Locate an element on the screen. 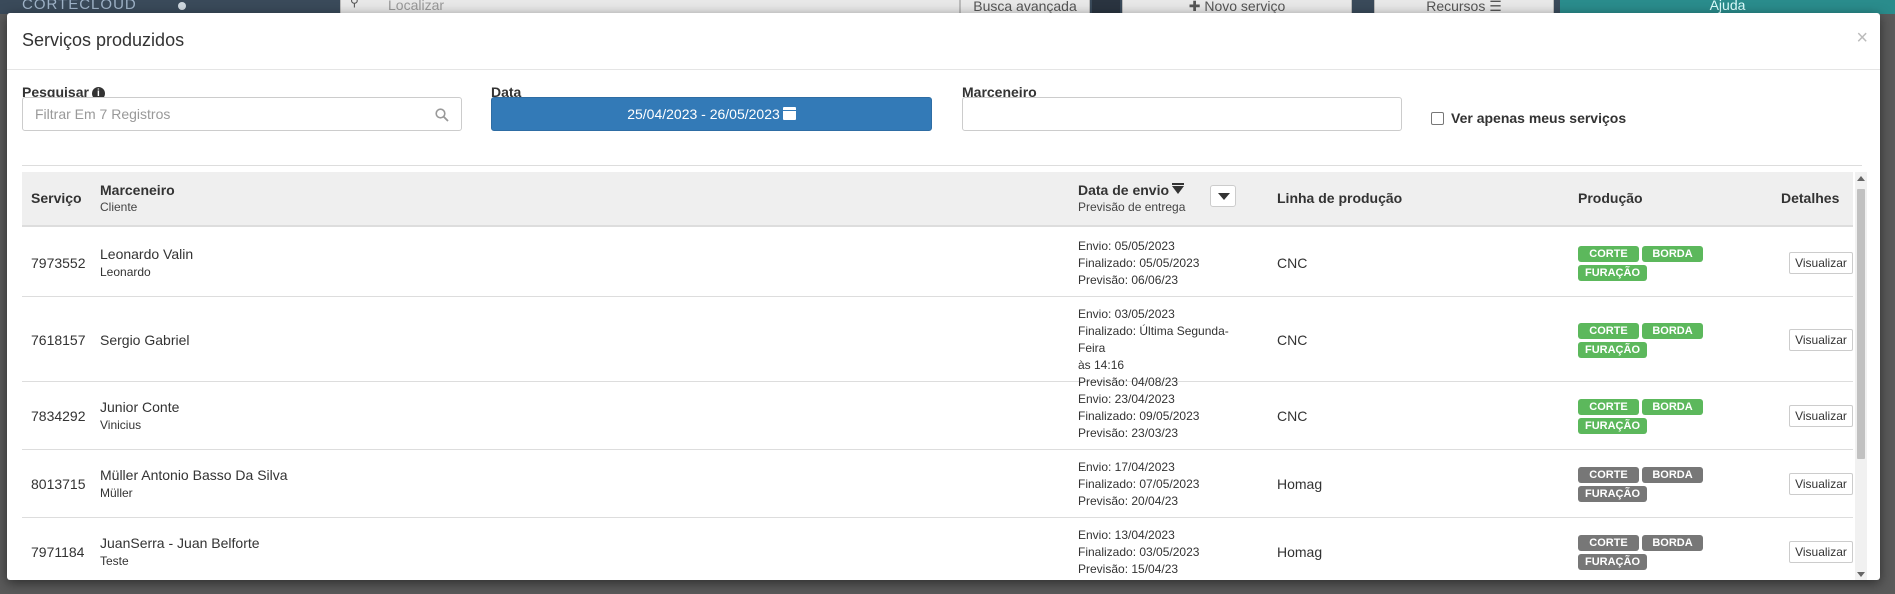 Image resolution: width=1895 pixels, height=594 pixels. carpenter-name: Leonardo Valin is located at coordinates (147, 254).